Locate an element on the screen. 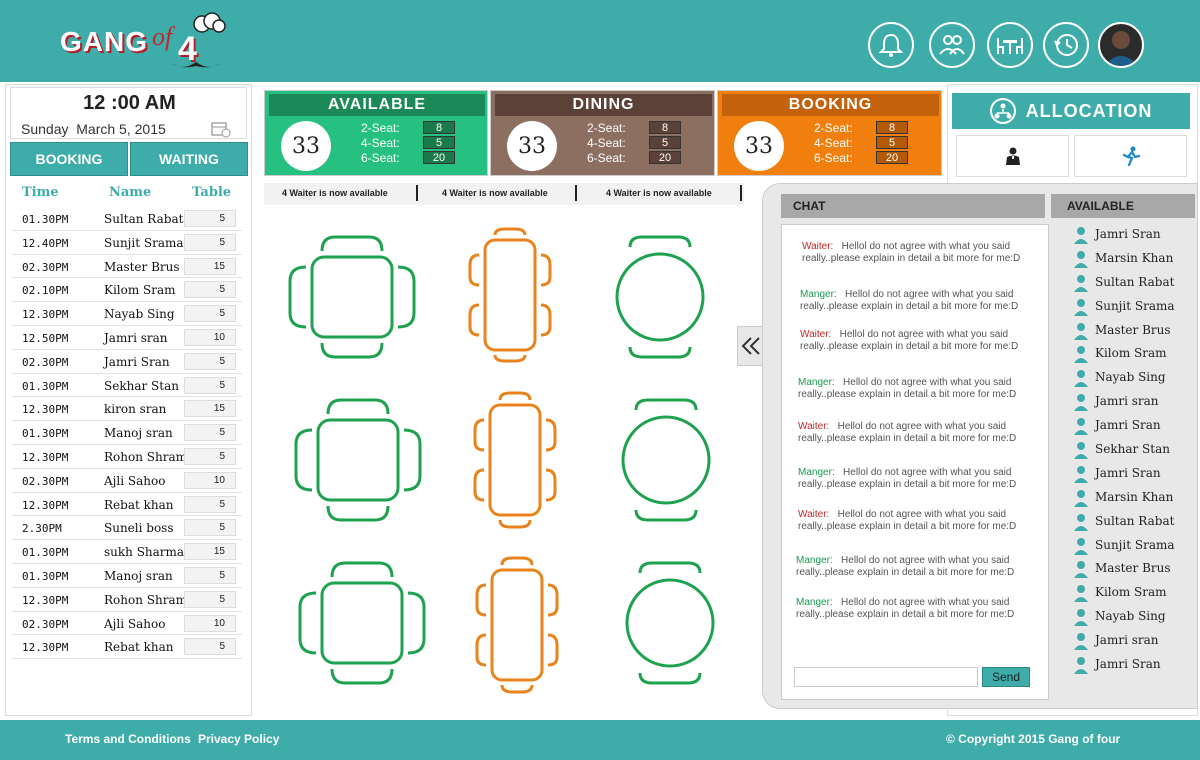  reservation-time: 12.40PM is located at coordinates (45, 243).